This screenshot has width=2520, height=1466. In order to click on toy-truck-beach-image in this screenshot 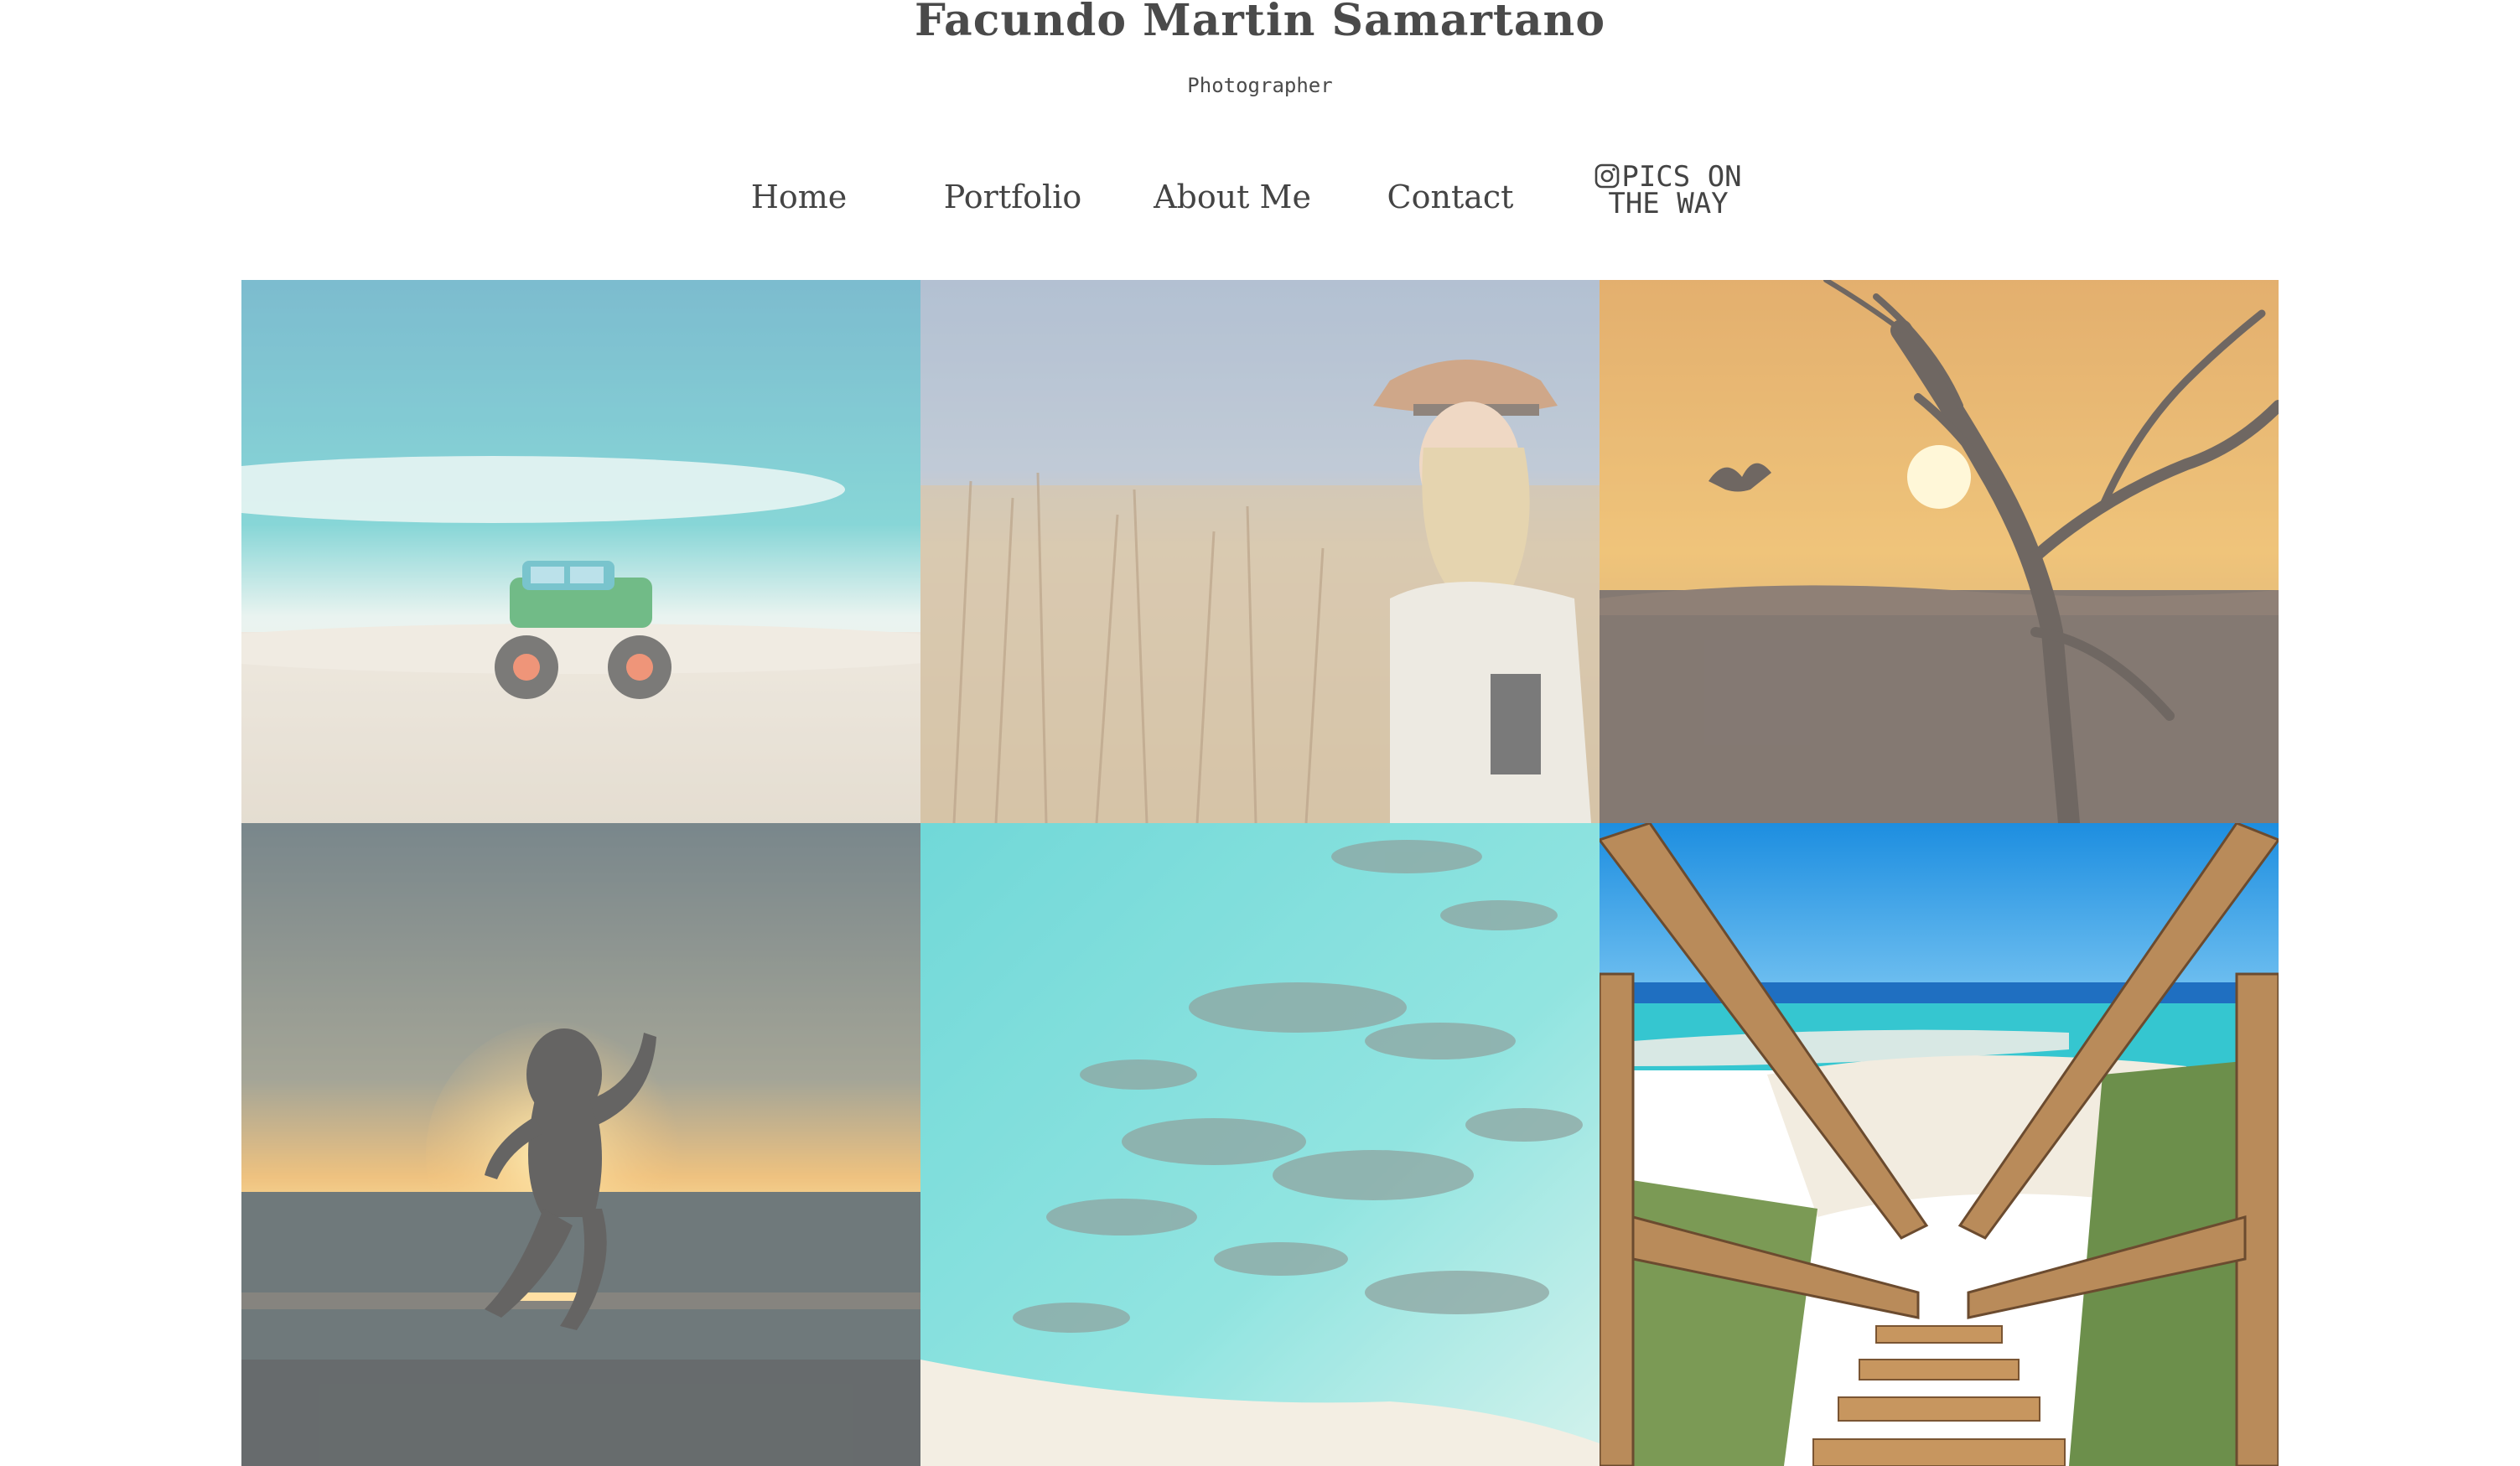, I will do `click(580, 551)`.